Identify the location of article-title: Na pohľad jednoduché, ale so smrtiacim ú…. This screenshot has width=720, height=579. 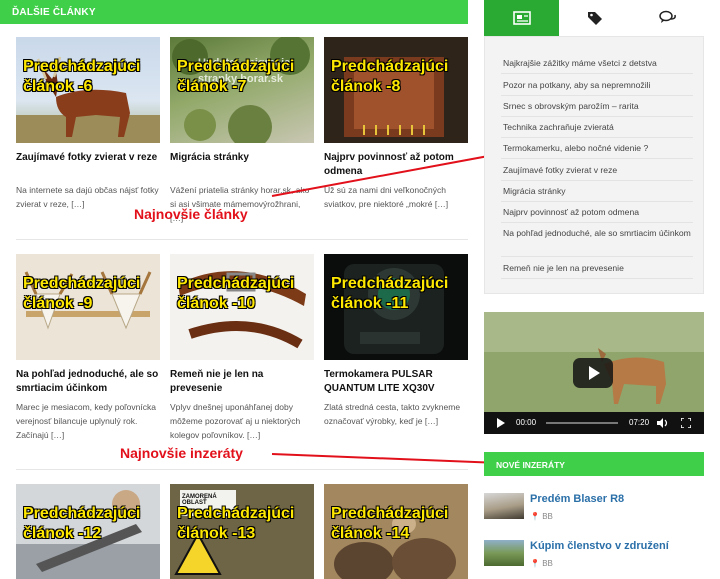
(88, 382).